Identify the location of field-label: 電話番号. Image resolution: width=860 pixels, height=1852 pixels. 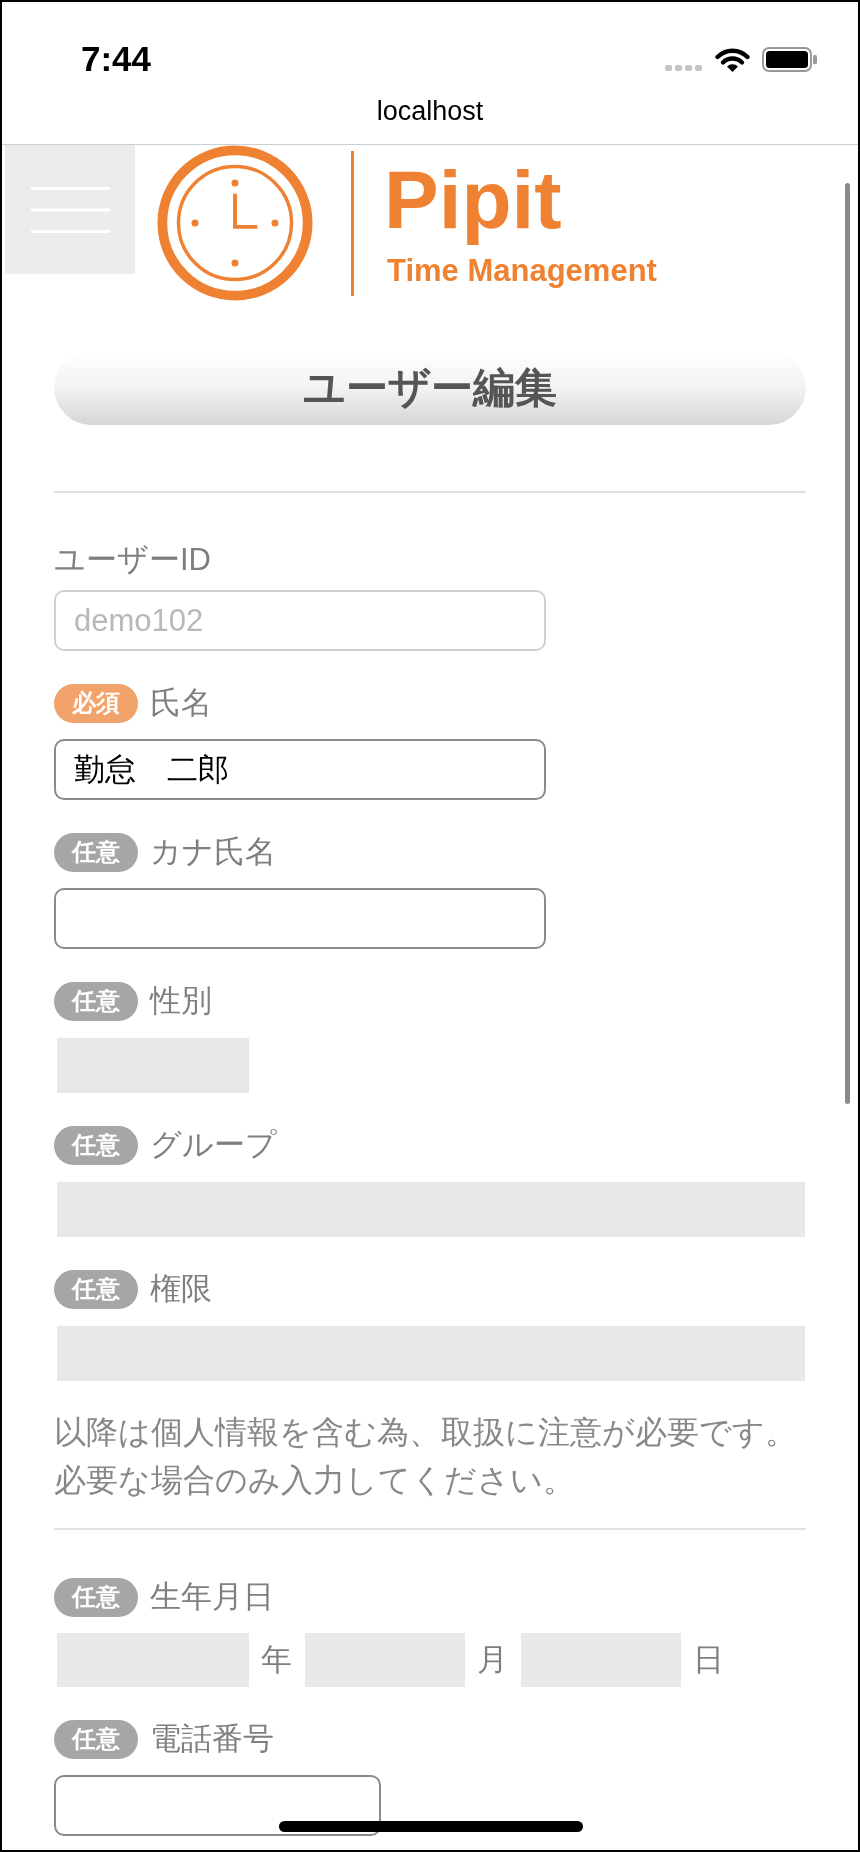
(212, 1739).